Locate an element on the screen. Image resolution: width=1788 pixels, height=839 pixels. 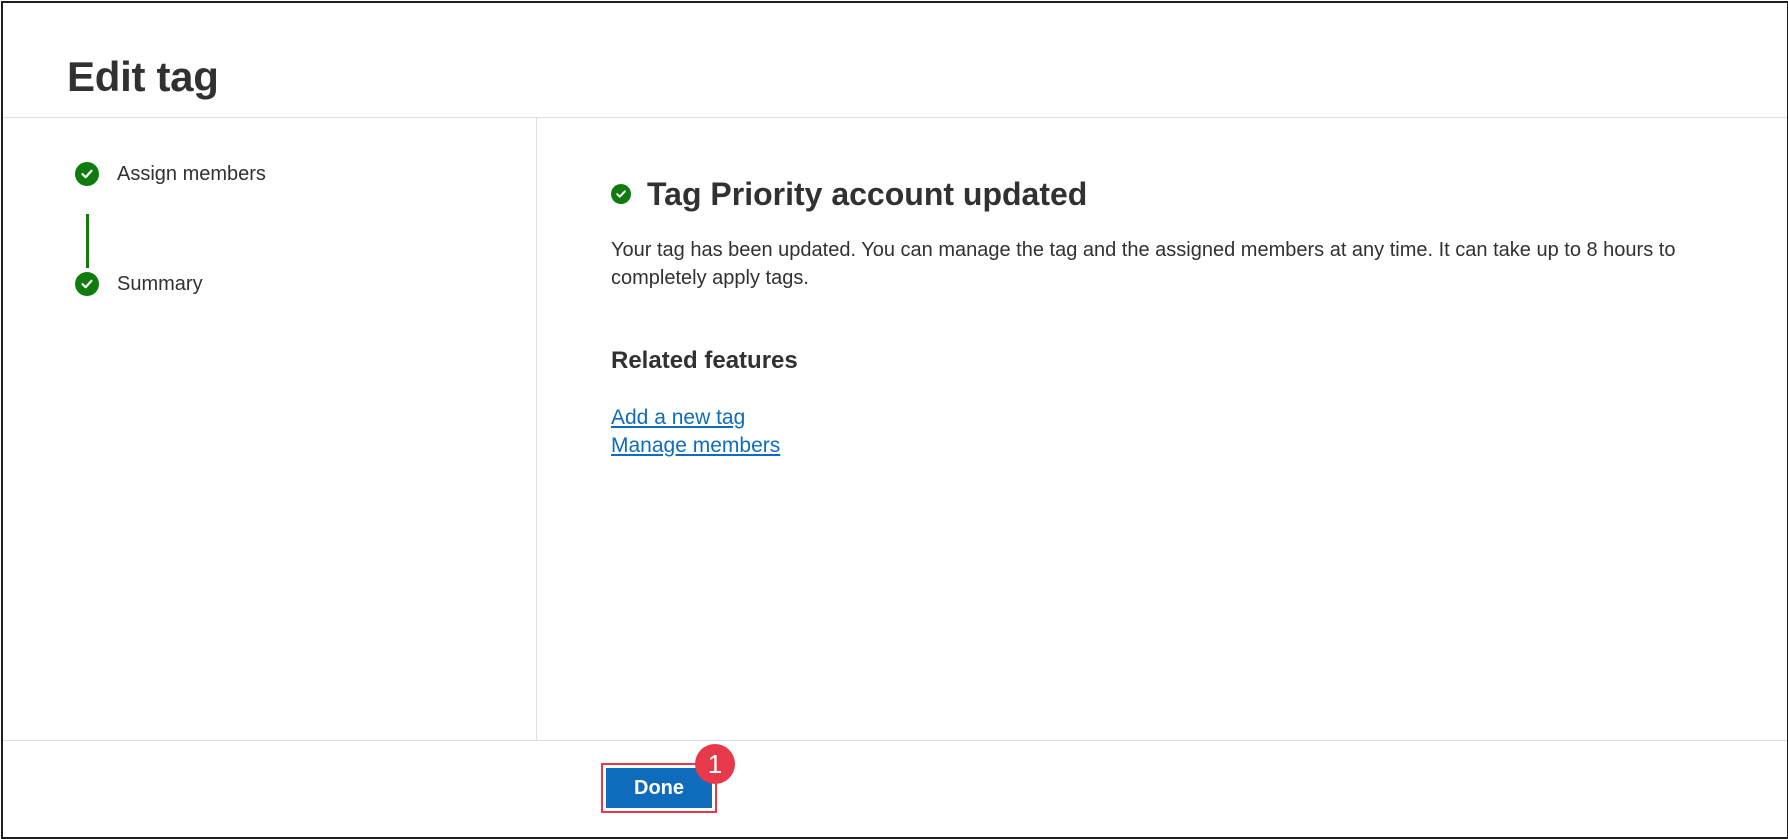
manage-members-link: Manage members is located at coordinates (695, 446).